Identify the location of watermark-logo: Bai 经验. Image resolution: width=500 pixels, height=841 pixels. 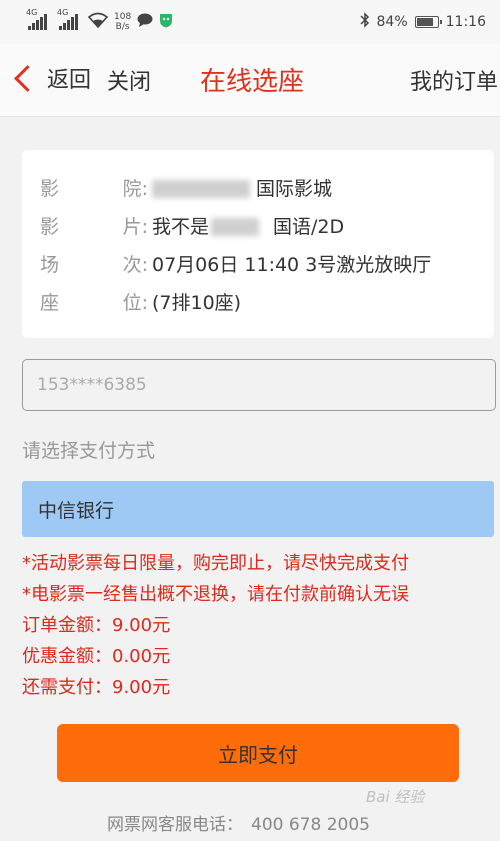
(395, 797).